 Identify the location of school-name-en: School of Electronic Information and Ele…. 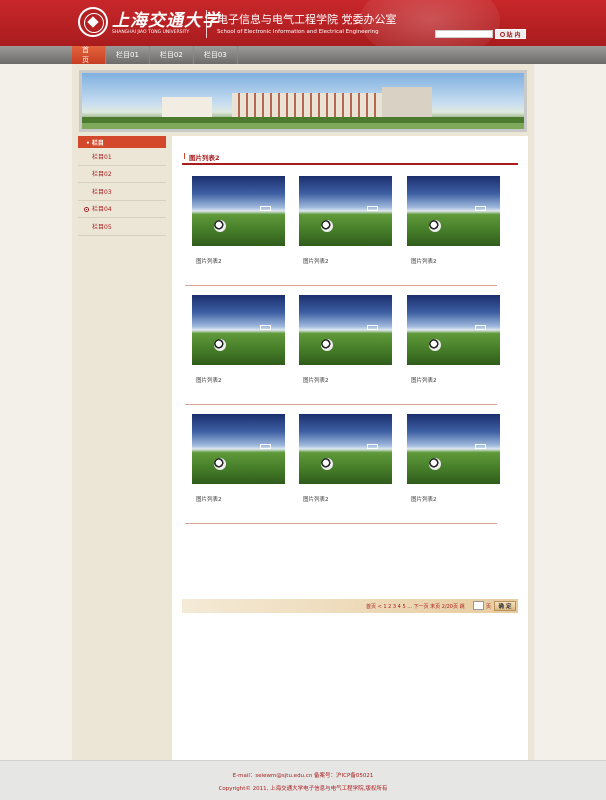
(298, 32).